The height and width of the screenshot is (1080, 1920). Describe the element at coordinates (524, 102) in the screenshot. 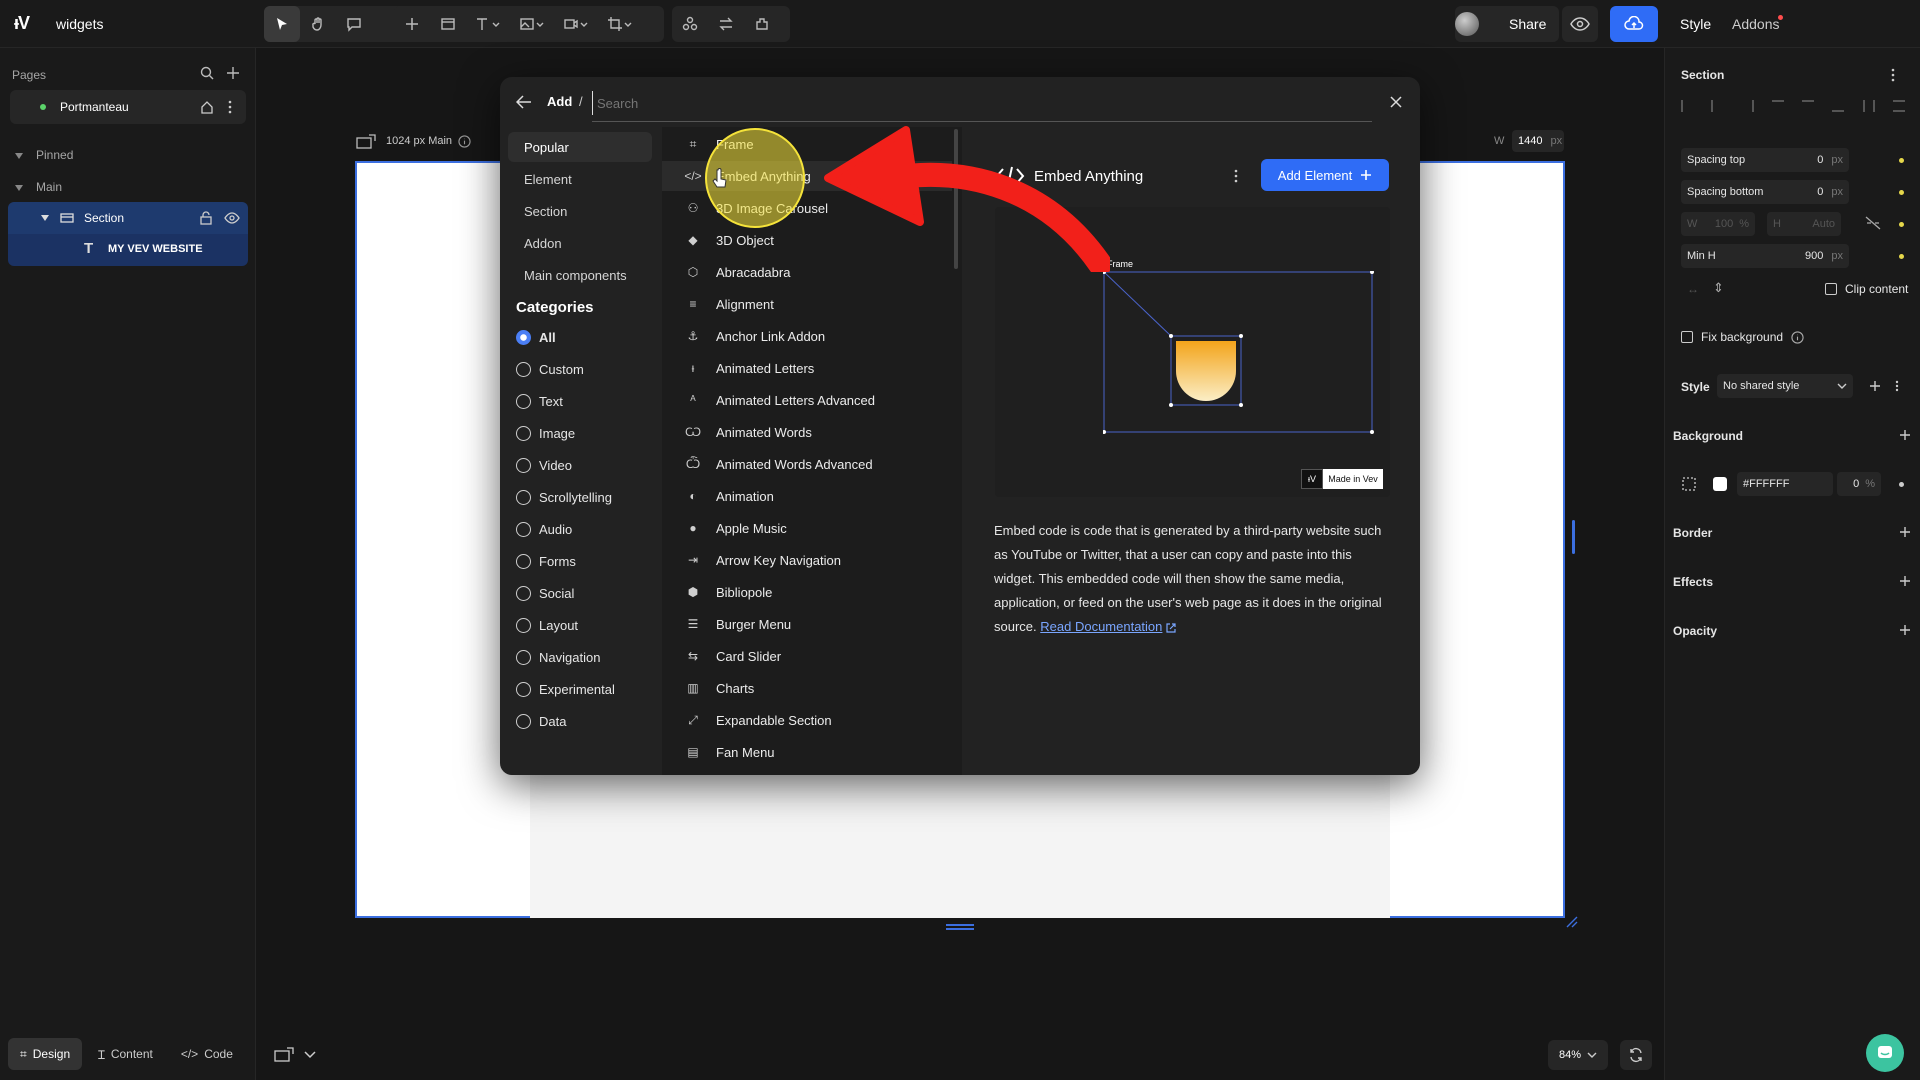

I see `back-arrow-icon` at that location.